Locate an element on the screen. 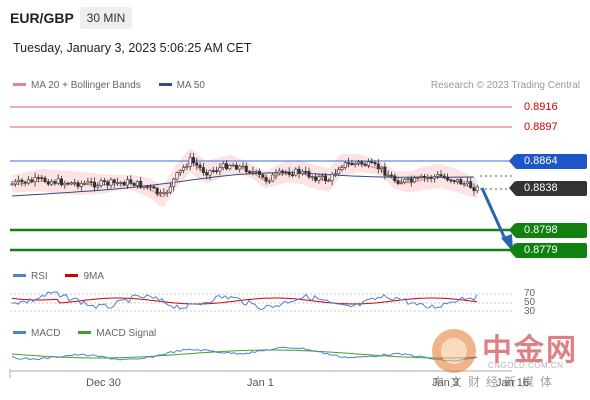 The width and height of the screenshot is (590, 400). macd-legend: MACD MACD Signal is located at coordinates (92, 333).